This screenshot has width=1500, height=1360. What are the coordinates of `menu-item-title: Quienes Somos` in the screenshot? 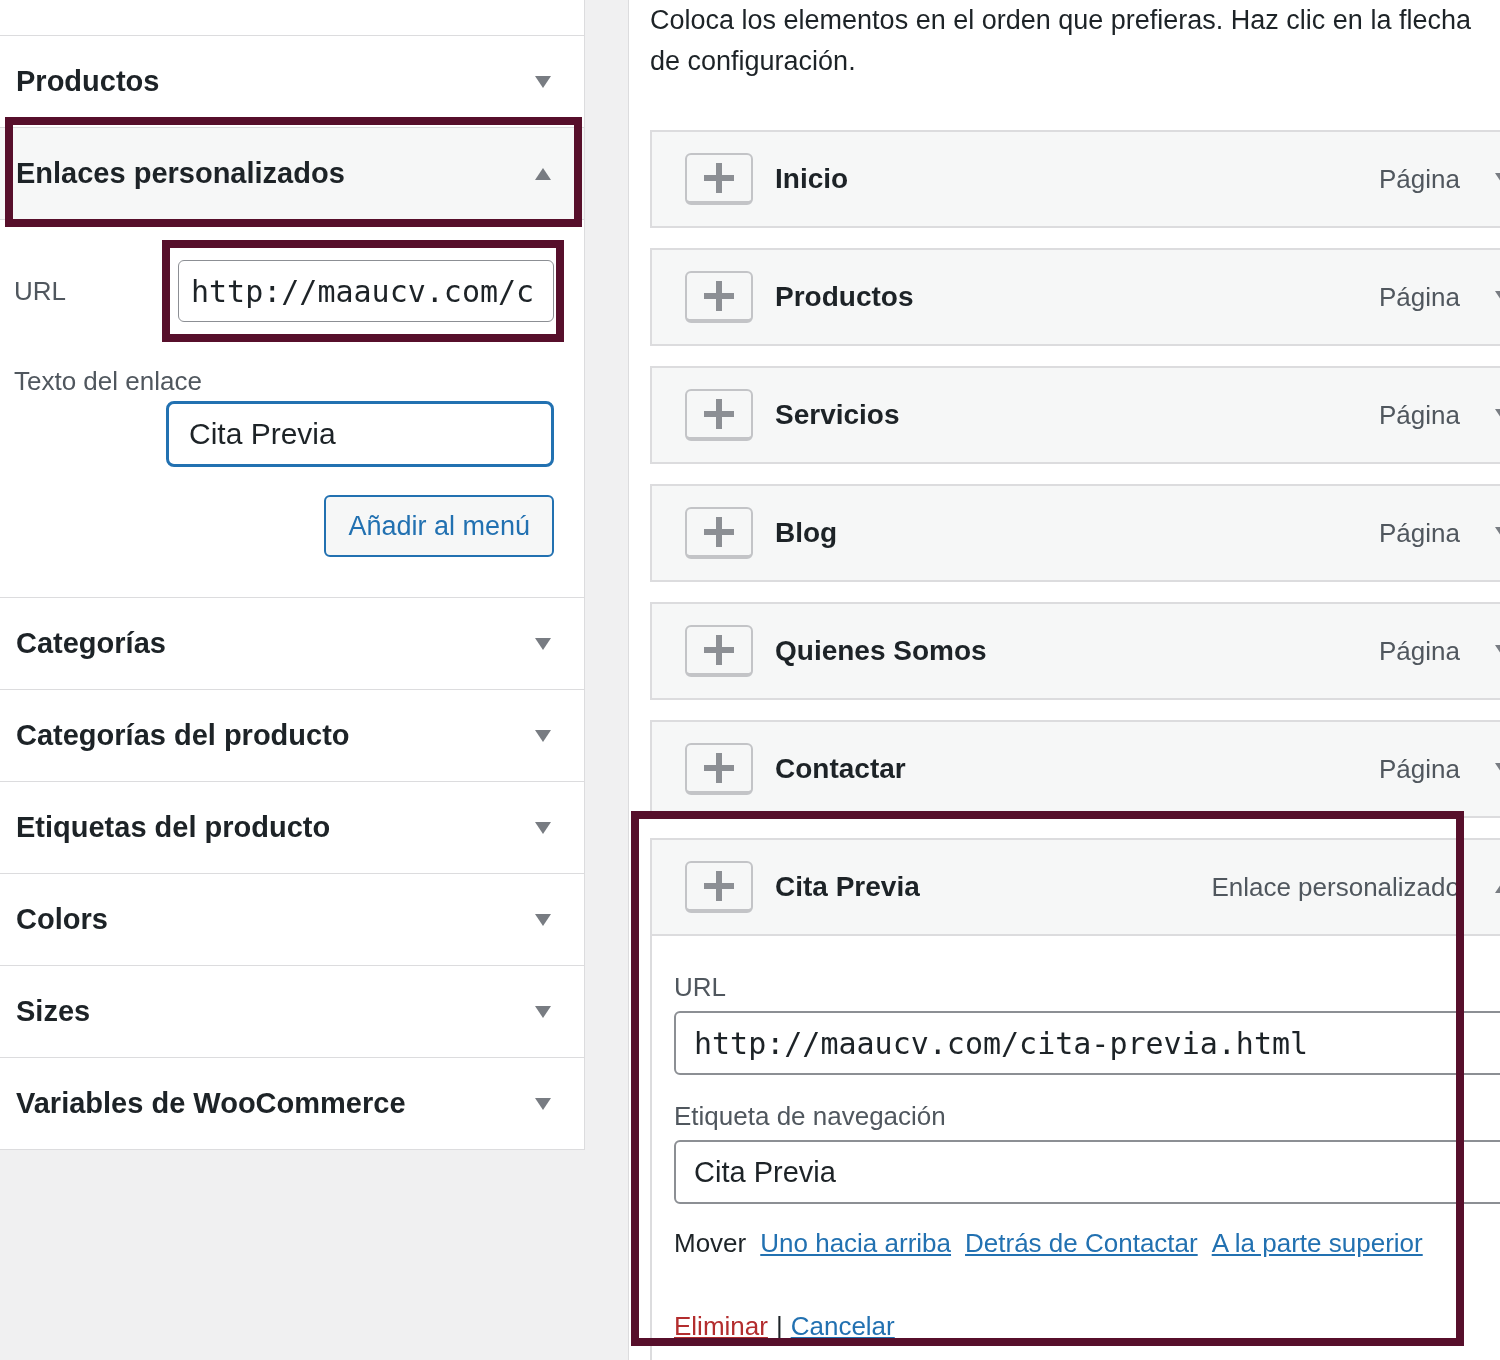 It's located at (881, 651).